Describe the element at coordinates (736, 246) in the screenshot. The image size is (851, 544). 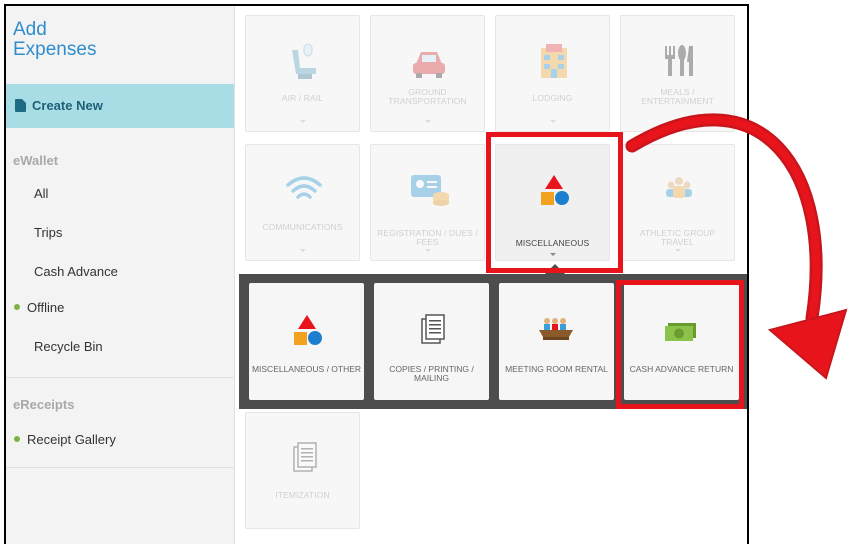
I see `curved-arrow-icon` at that location.